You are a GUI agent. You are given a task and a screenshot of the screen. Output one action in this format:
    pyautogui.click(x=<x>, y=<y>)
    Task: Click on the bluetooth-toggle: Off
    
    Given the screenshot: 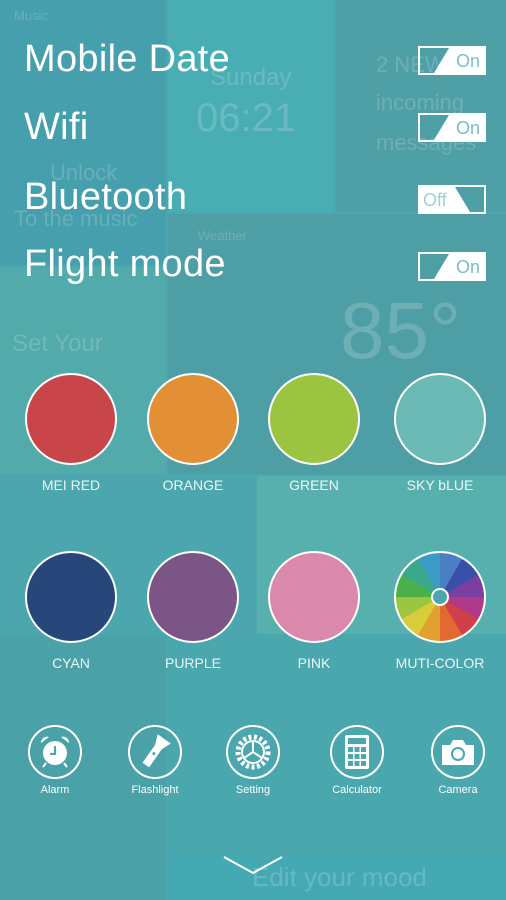 What is the action you would take?
    pyautogui.click(x=452, y=199)
    